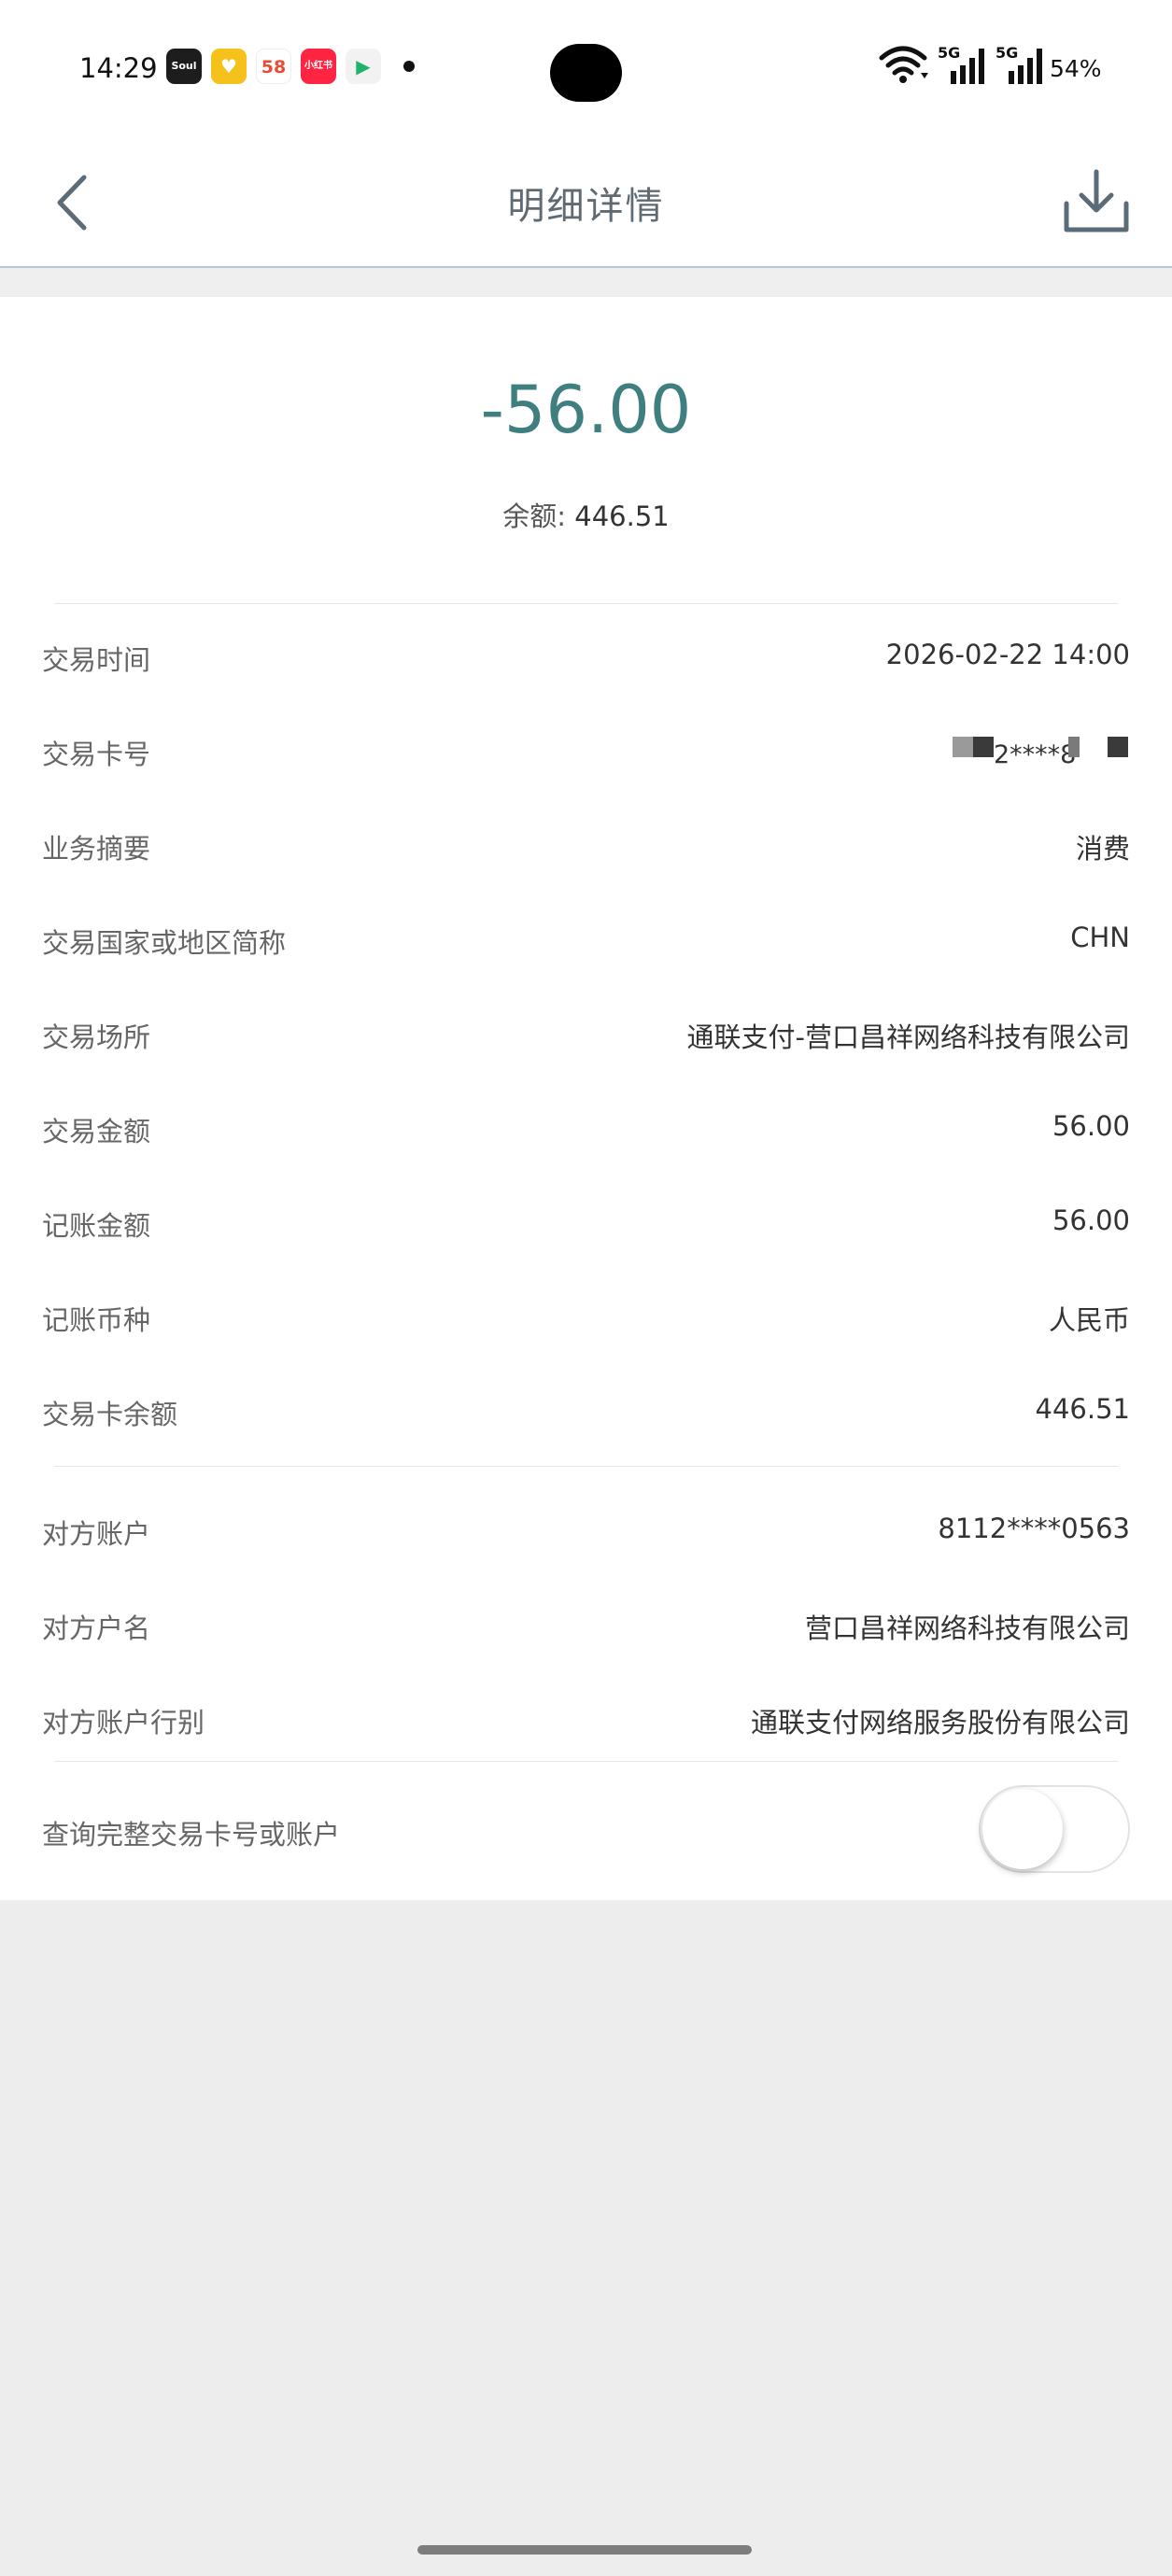 The height and width of the screenshot is (2576, 1172). I want to click on detail-row-currency: 记账币种 人民币, so click(586, 1316).